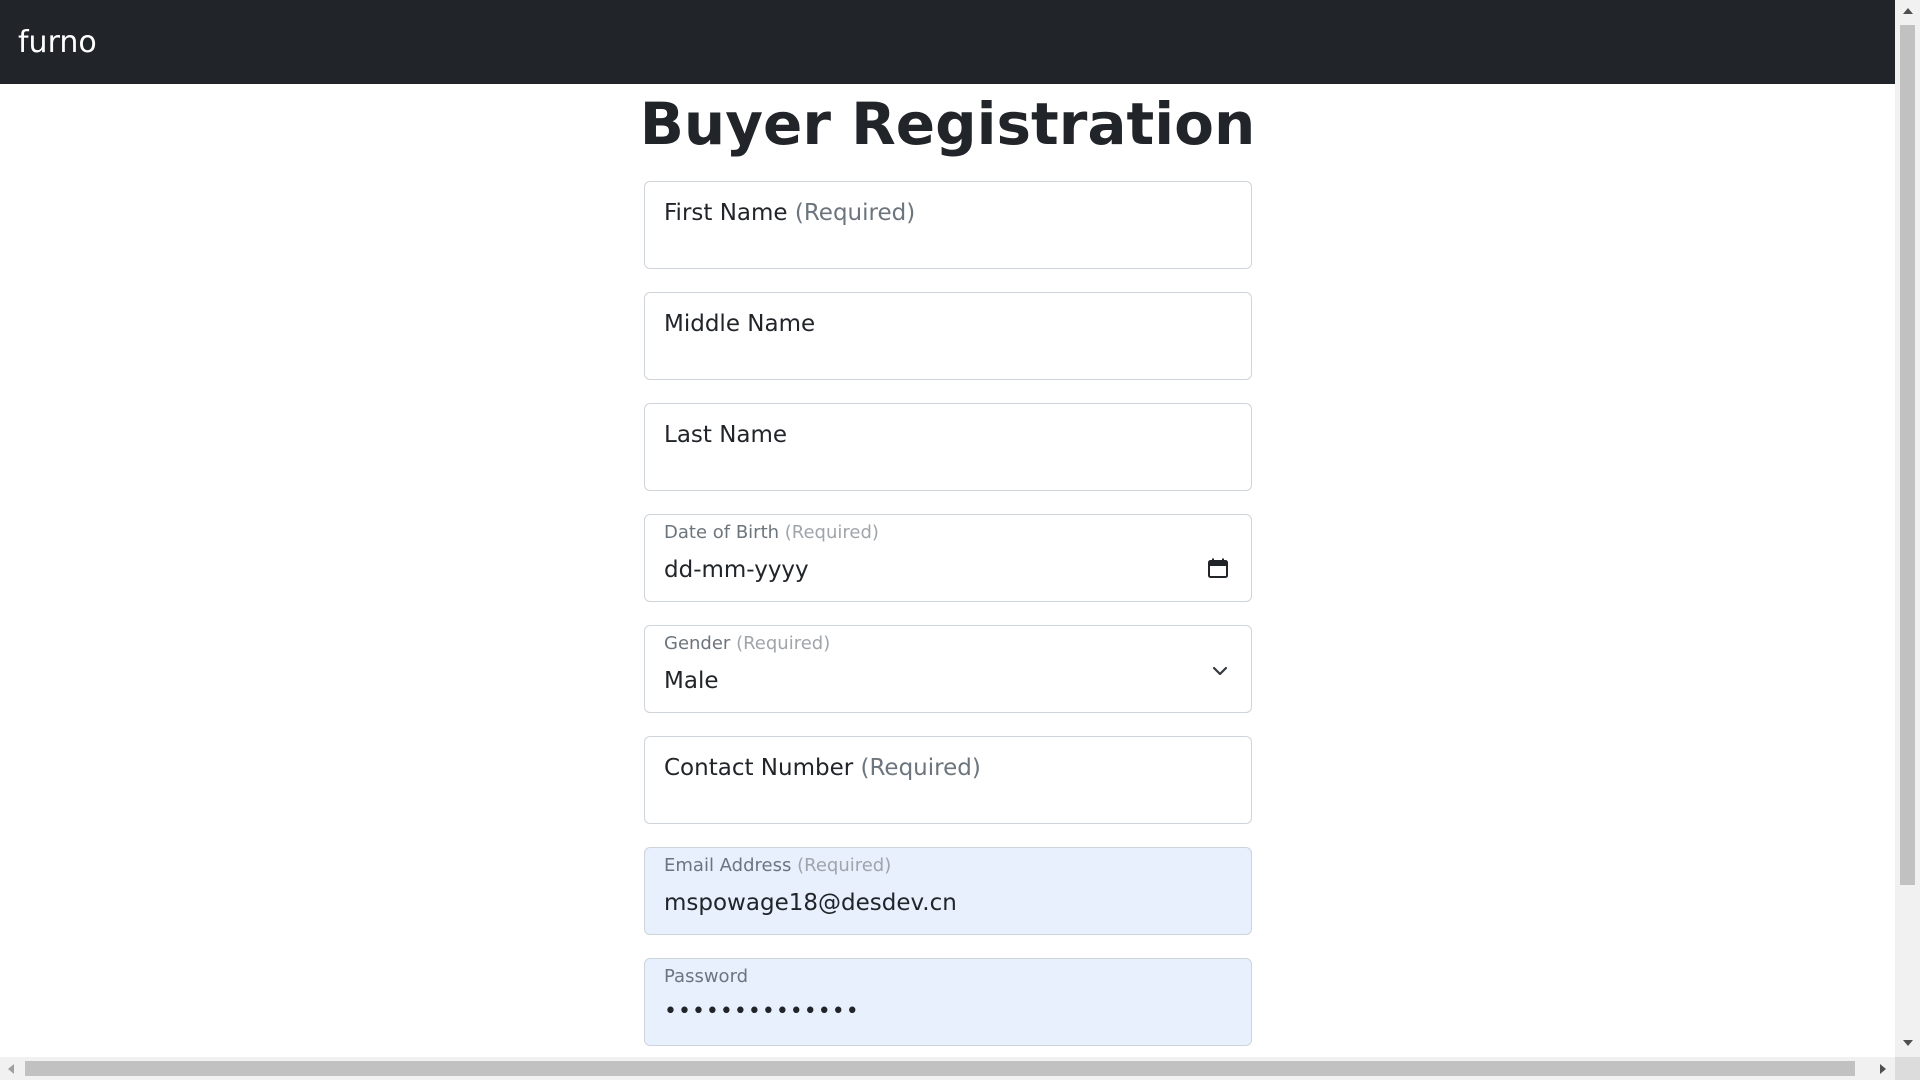  I want to click on last-name-label: Last Name, so click(726, 435).